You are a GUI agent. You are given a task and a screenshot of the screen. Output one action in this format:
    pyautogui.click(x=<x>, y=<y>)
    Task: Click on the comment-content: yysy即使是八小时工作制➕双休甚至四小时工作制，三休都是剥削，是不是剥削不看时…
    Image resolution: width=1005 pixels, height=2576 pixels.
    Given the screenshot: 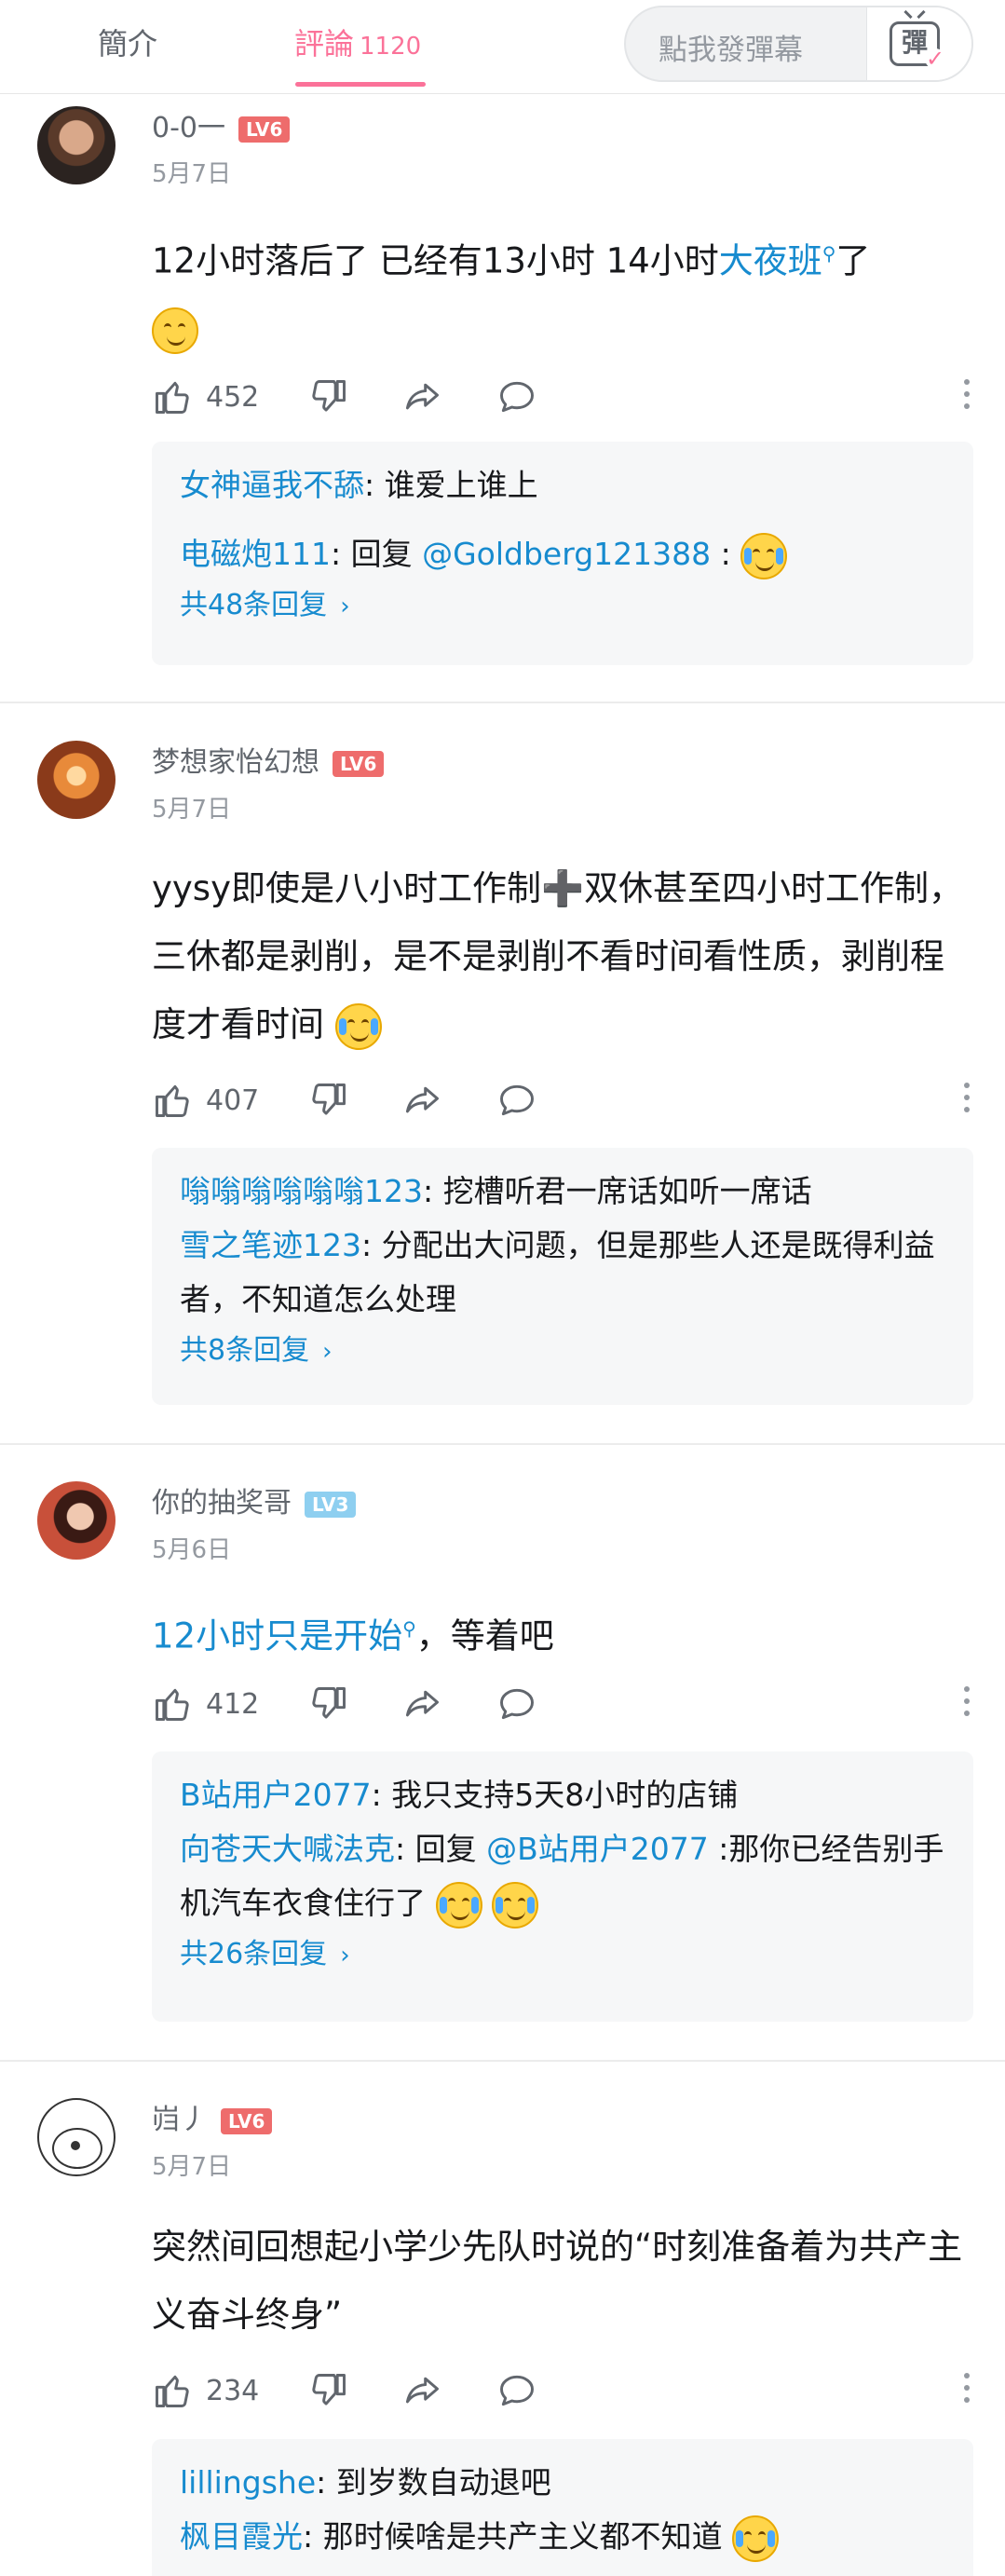 What is the action you would take?
    pyautogui.click(x=561, y=956)
    